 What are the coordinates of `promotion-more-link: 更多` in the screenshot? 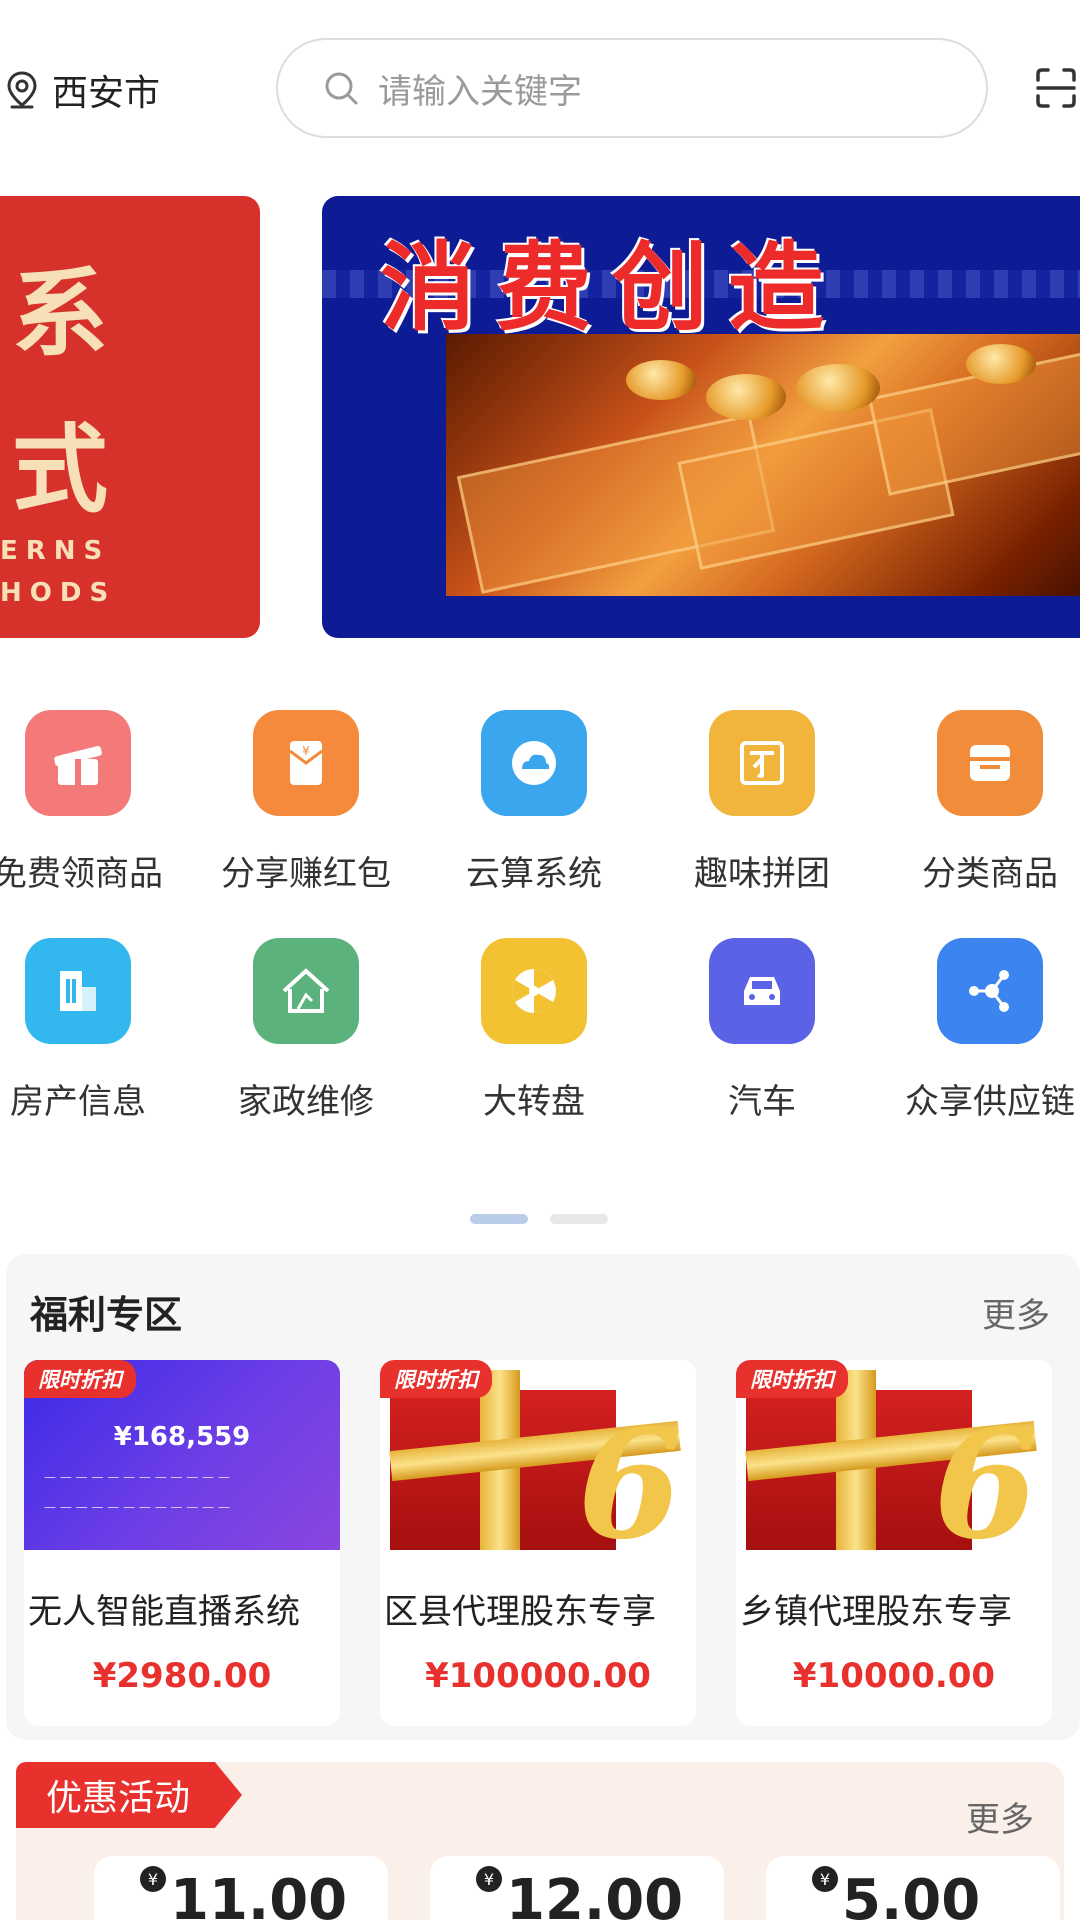 It's located at (1000, 1816).